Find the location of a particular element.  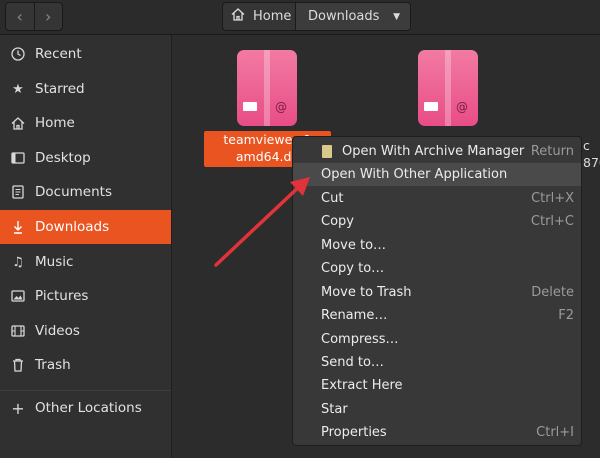

plus-icon: + is located at coordinates (18, 408).